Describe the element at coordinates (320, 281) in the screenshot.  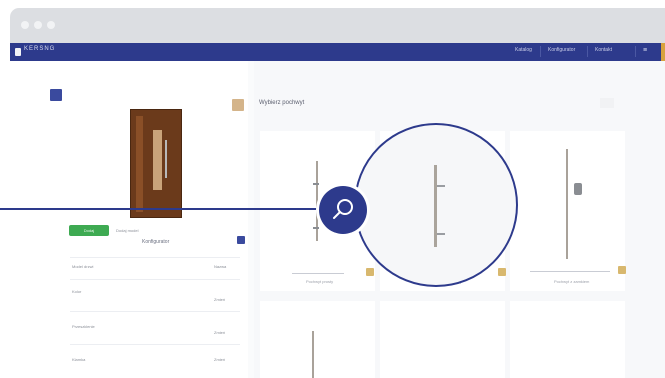
I see `product-caption: Pochwyt prosty` at that location.